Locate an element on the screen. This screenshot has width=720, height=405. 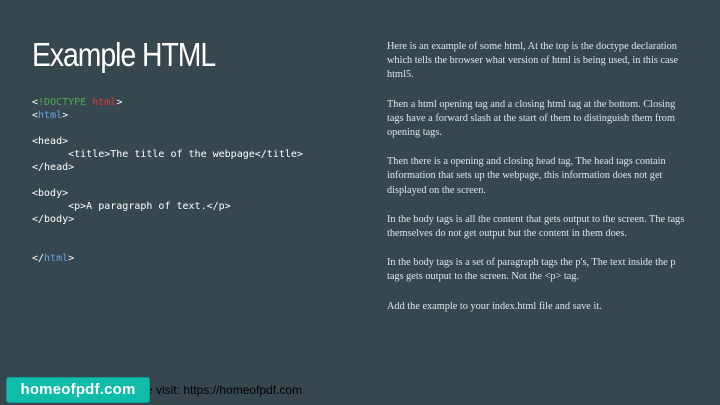
code-token: </body> is located at coordinates (53, 219).